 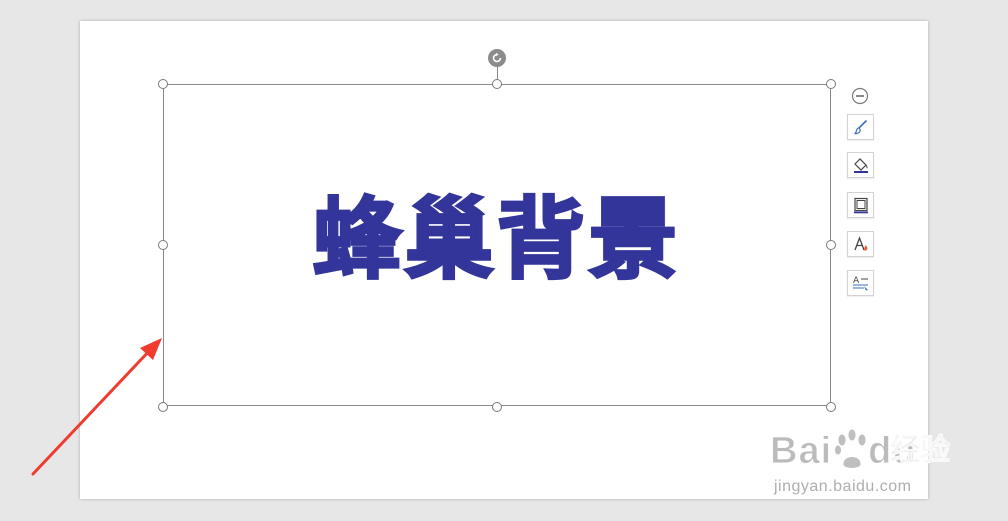 What do you see at coordinates (831, 407) in the screenshot?
I see `resize-handle-bottom-right` at bounding box center [831, 407].